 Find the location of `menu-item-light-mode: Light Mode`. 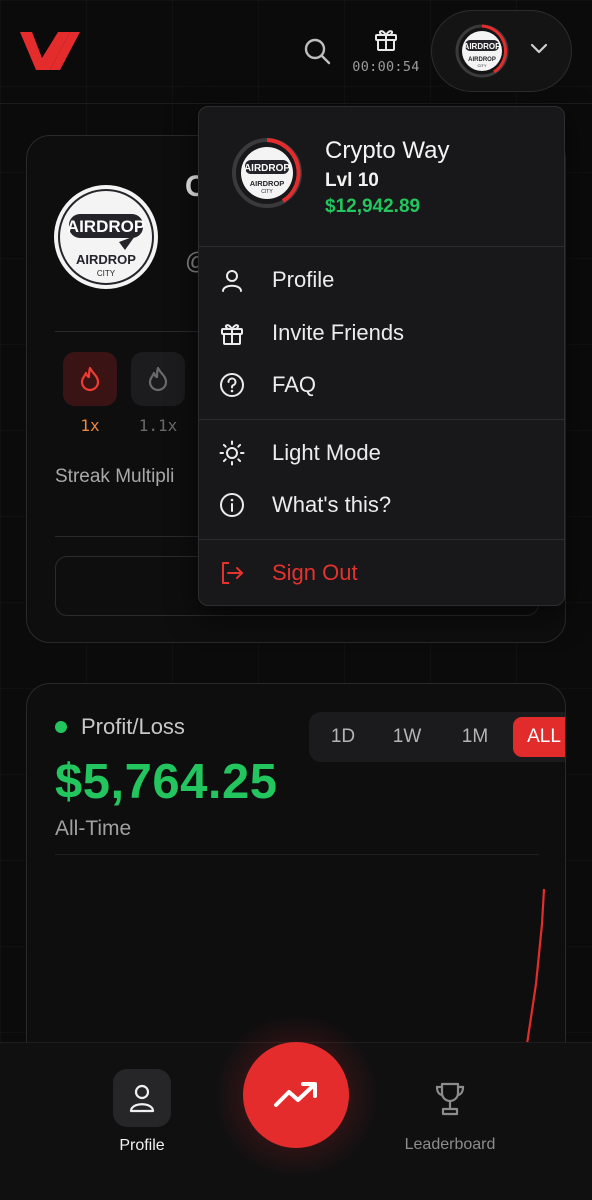

menu-item-light-mode: Light Mode is located at coordinates (381, 453).